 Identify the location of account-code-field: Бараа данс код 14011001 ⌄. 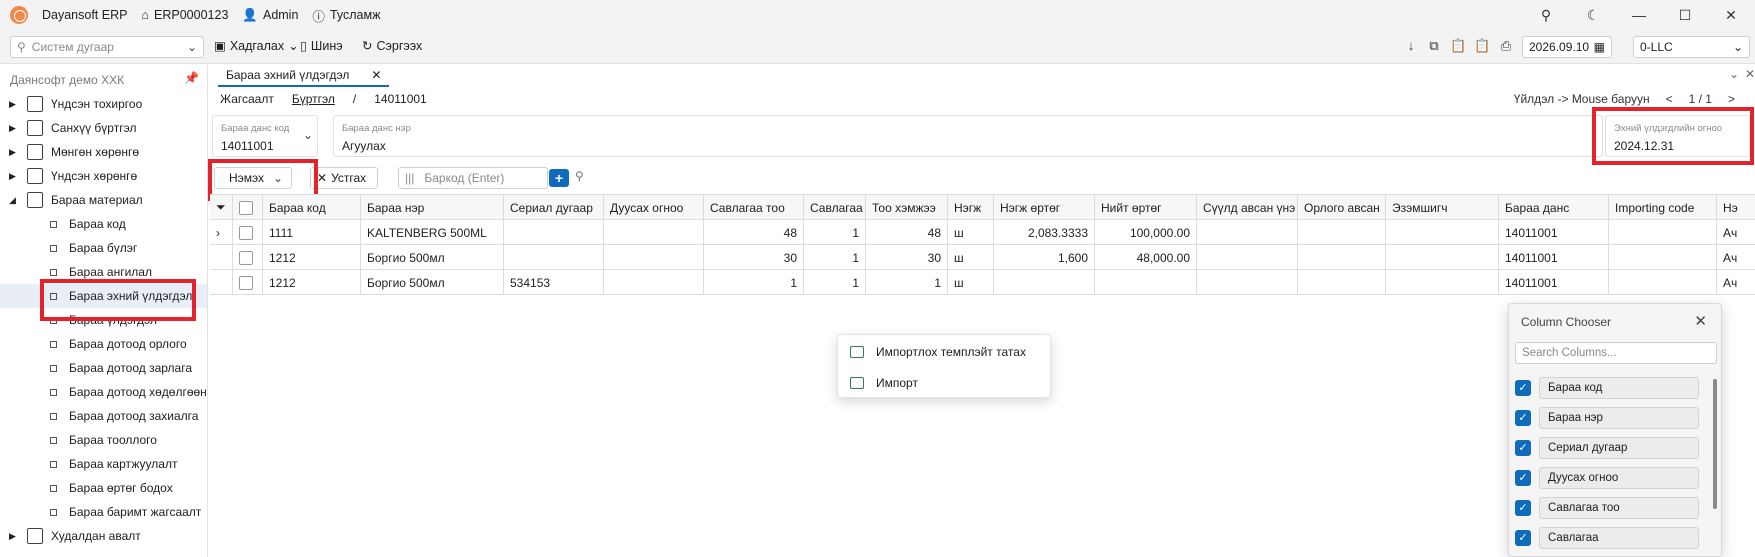
(265, 136).